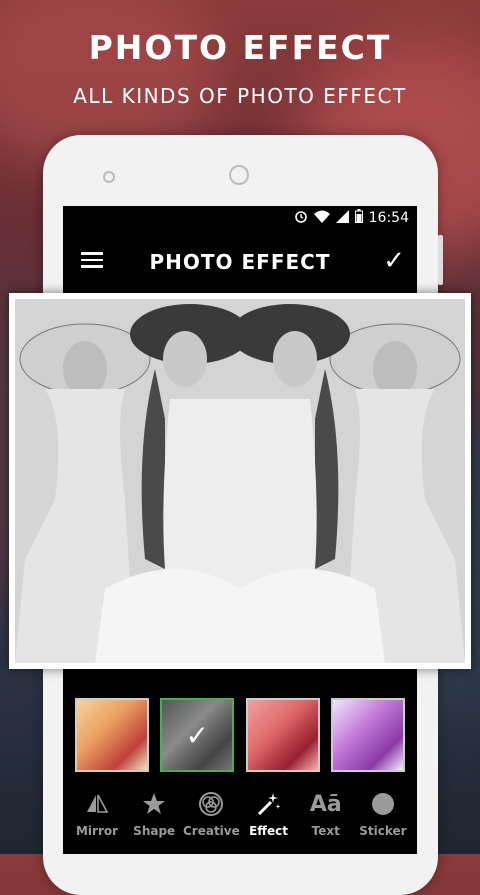 This screenshot has height=895, width=480. Describe the element at coordinates (383, 831) in the screenshot. I see `tab-label-sticker: Sticker` at that location.